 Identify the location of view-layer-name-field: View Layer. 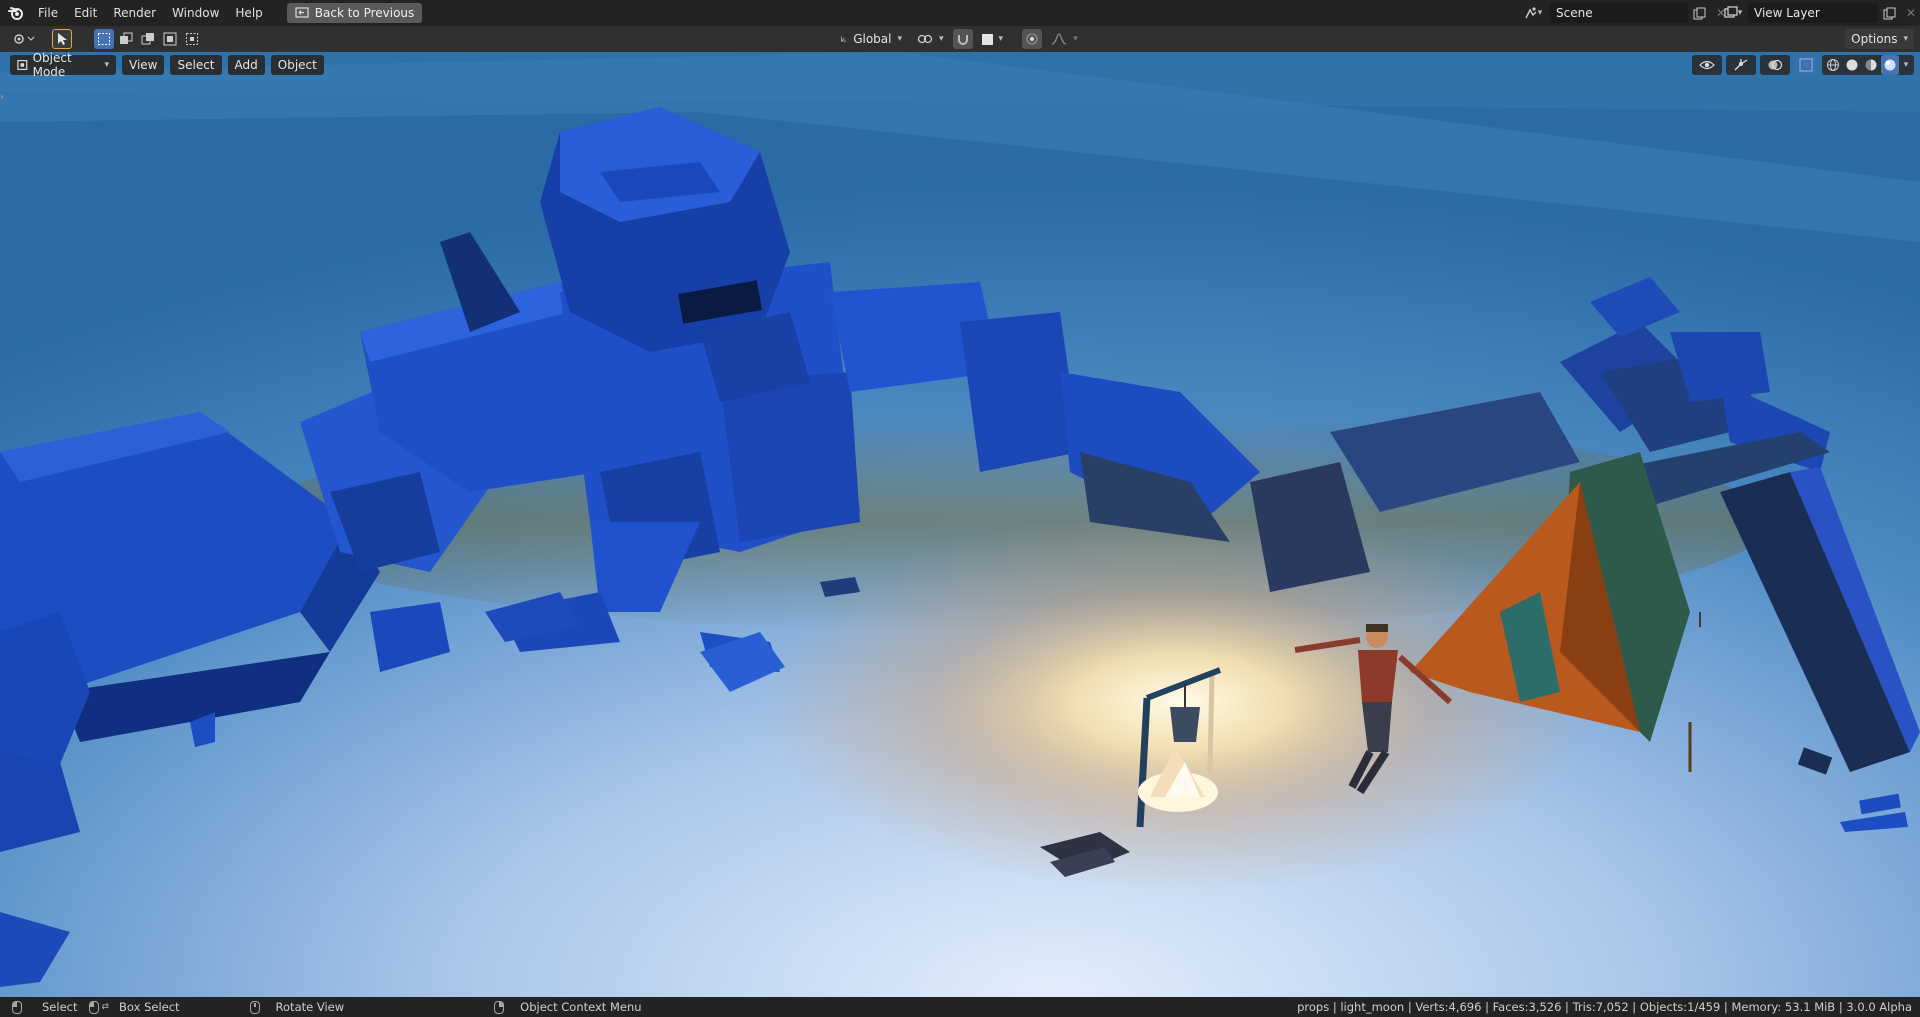
(1813, 13).